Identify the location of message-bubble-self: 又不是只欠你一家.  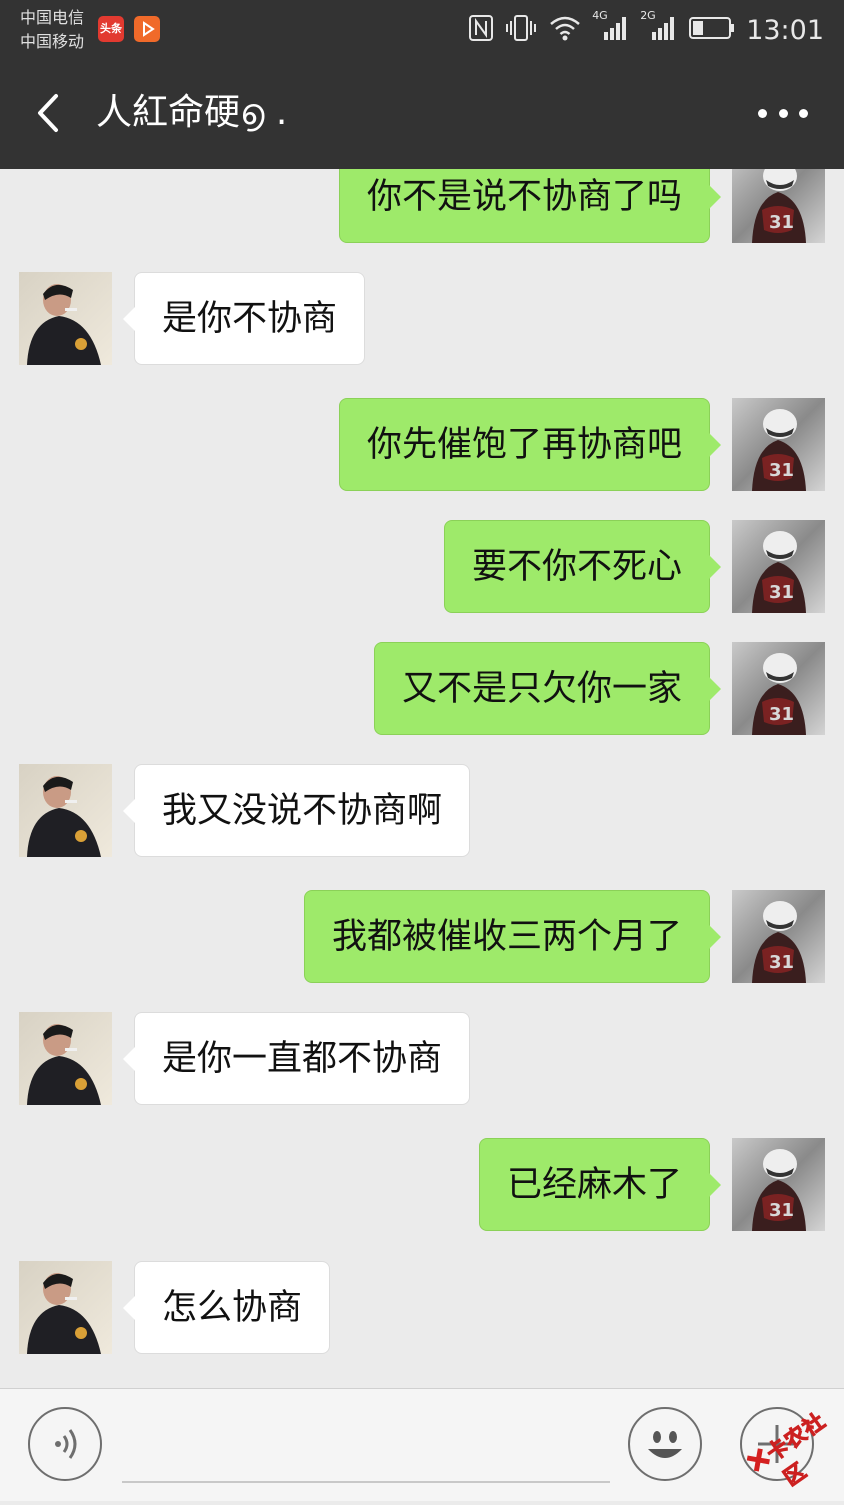
(547, 688).